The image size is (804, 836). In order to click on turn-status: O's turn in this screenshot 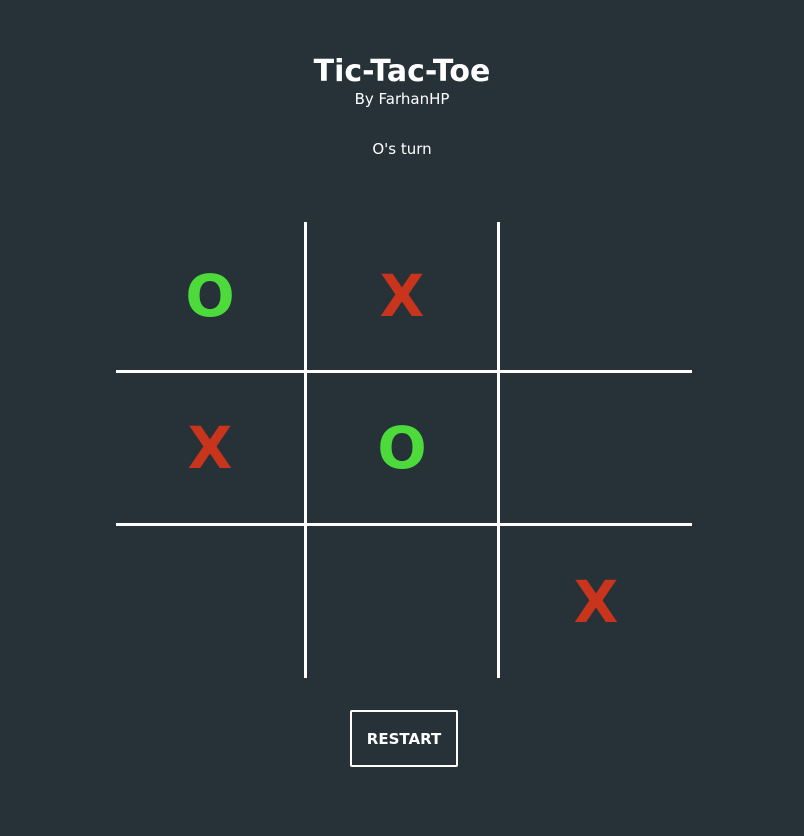, I will do `click(402, 149)`.